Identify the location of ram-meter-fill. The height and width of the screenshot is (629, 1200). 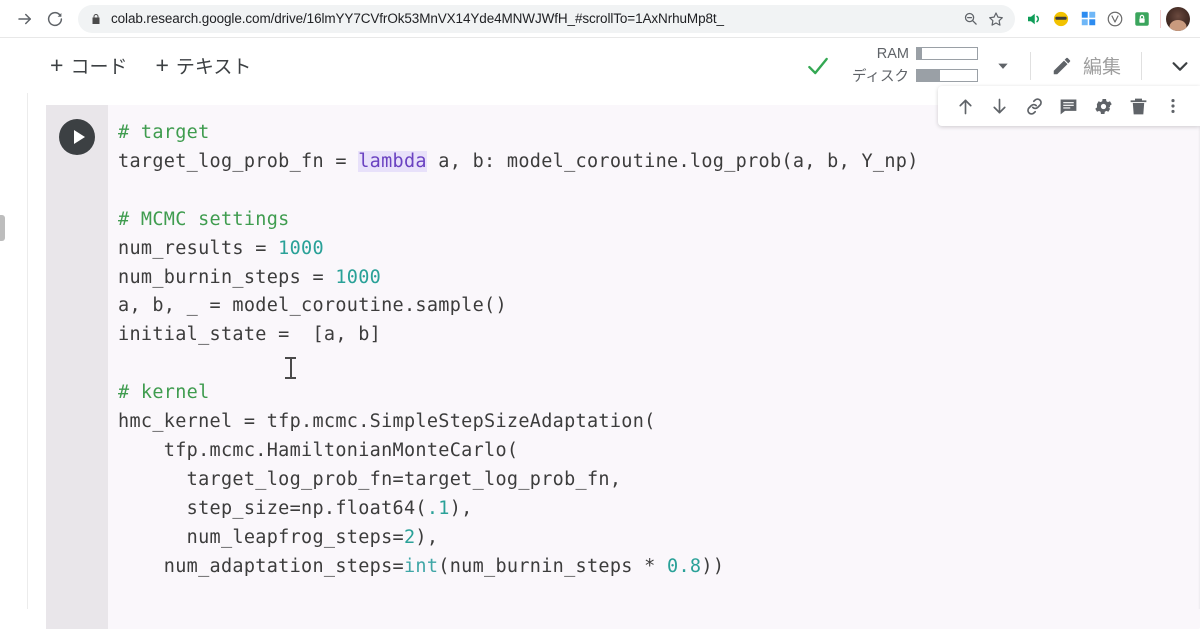
(919, 53).